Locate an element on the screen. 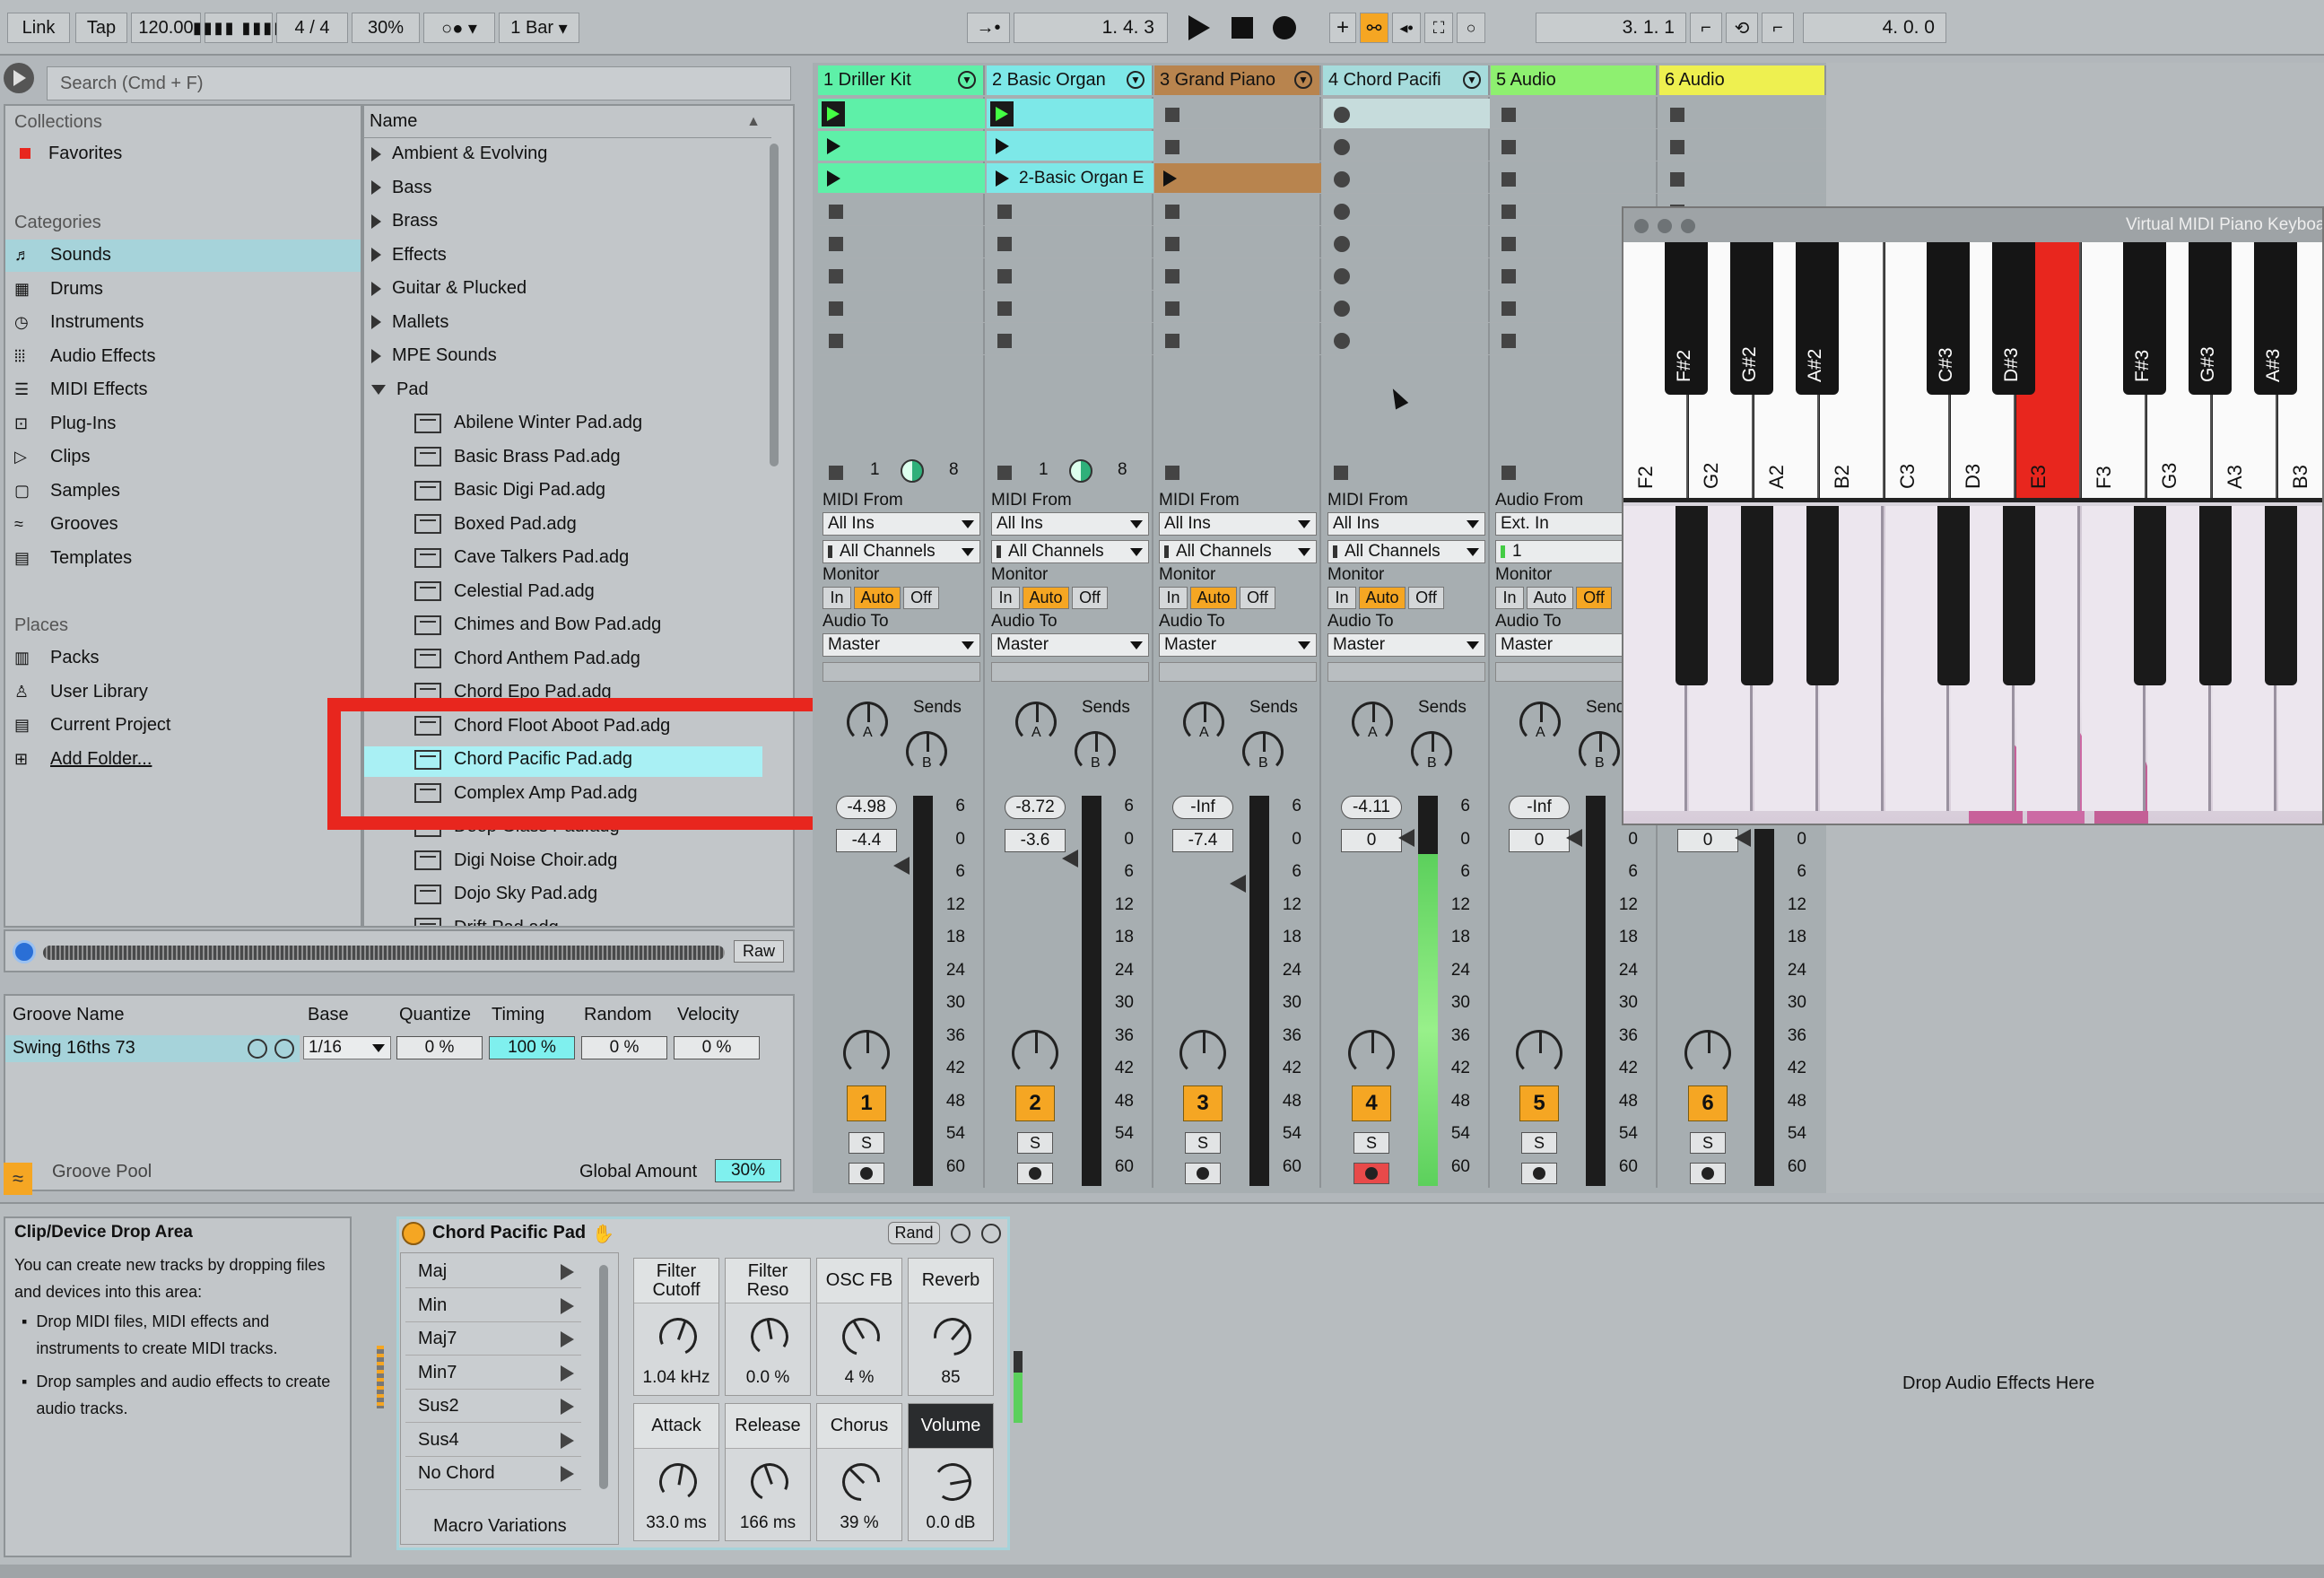  groove-timing-field: 100 % is located at coordinates (532, 1048).